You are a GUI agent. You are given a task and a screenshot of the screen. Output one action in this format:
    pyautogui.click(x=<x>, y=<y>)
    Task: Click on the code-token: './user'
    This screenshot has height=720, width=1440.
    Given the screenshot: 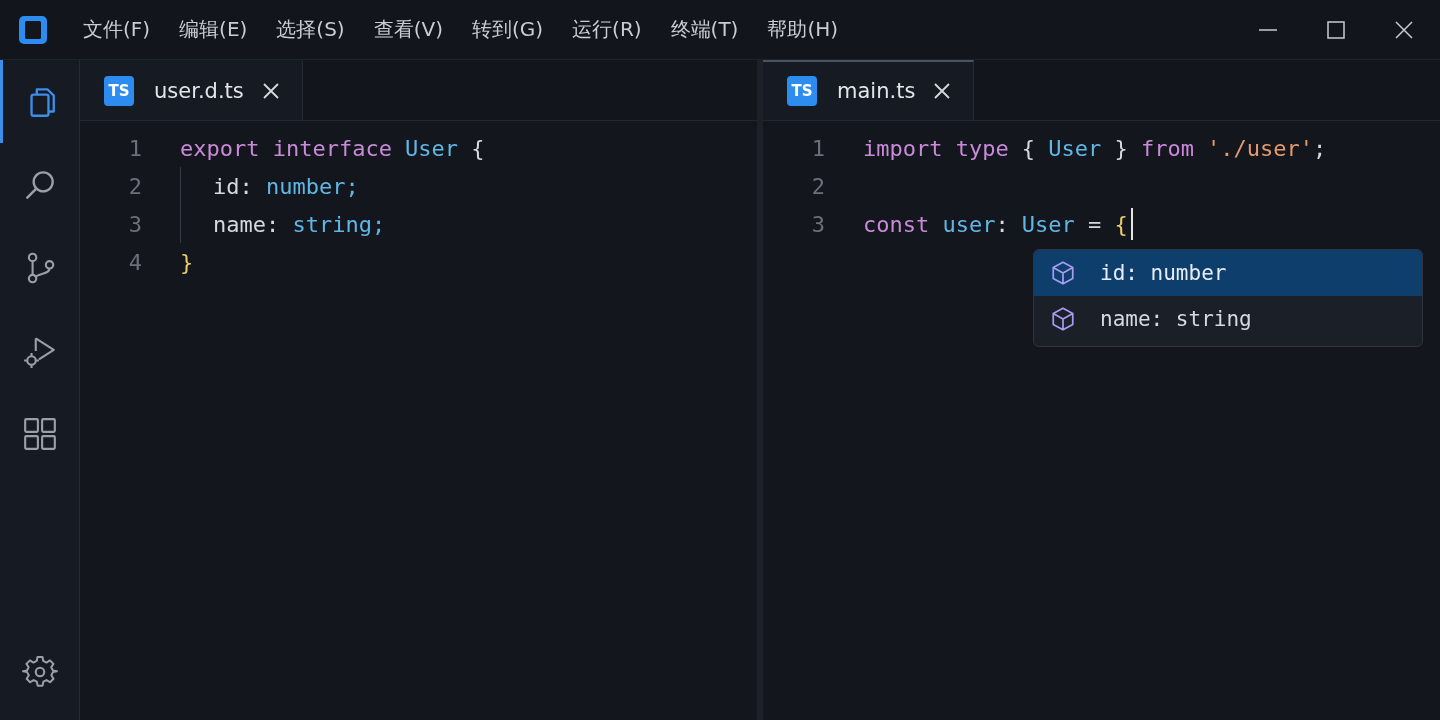 What is the action you would take?
    pyautogui.click(x=1260, y=148)
    